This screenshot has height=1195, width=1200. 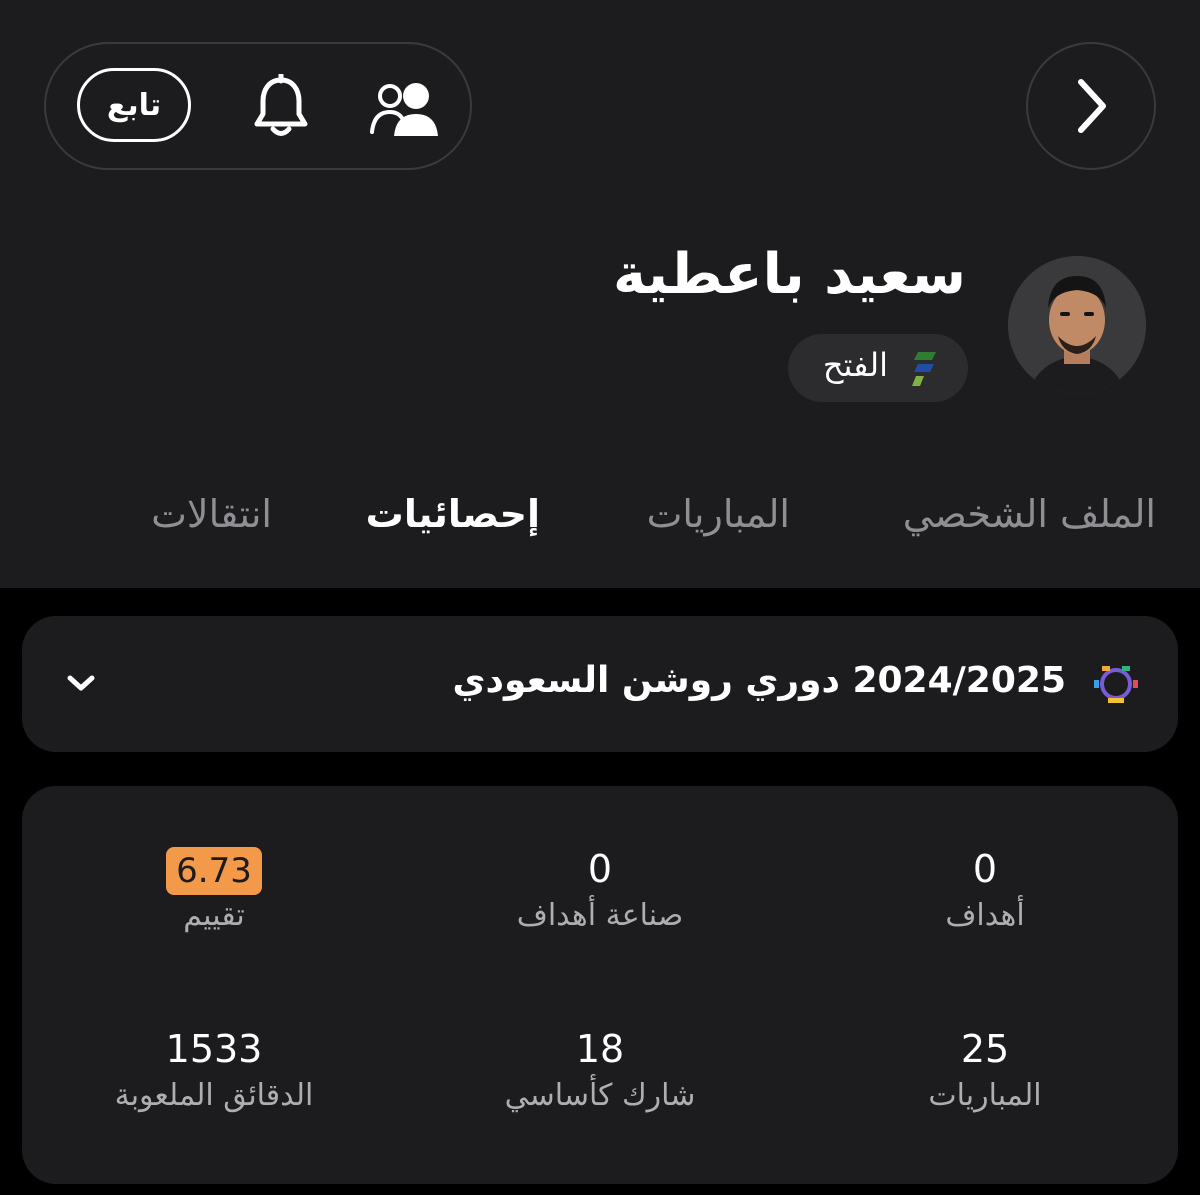 What do you see at coordinates (985, 915) in the screenshot?
I see `stat-label: أهداف` at bounding box center [985, 915].